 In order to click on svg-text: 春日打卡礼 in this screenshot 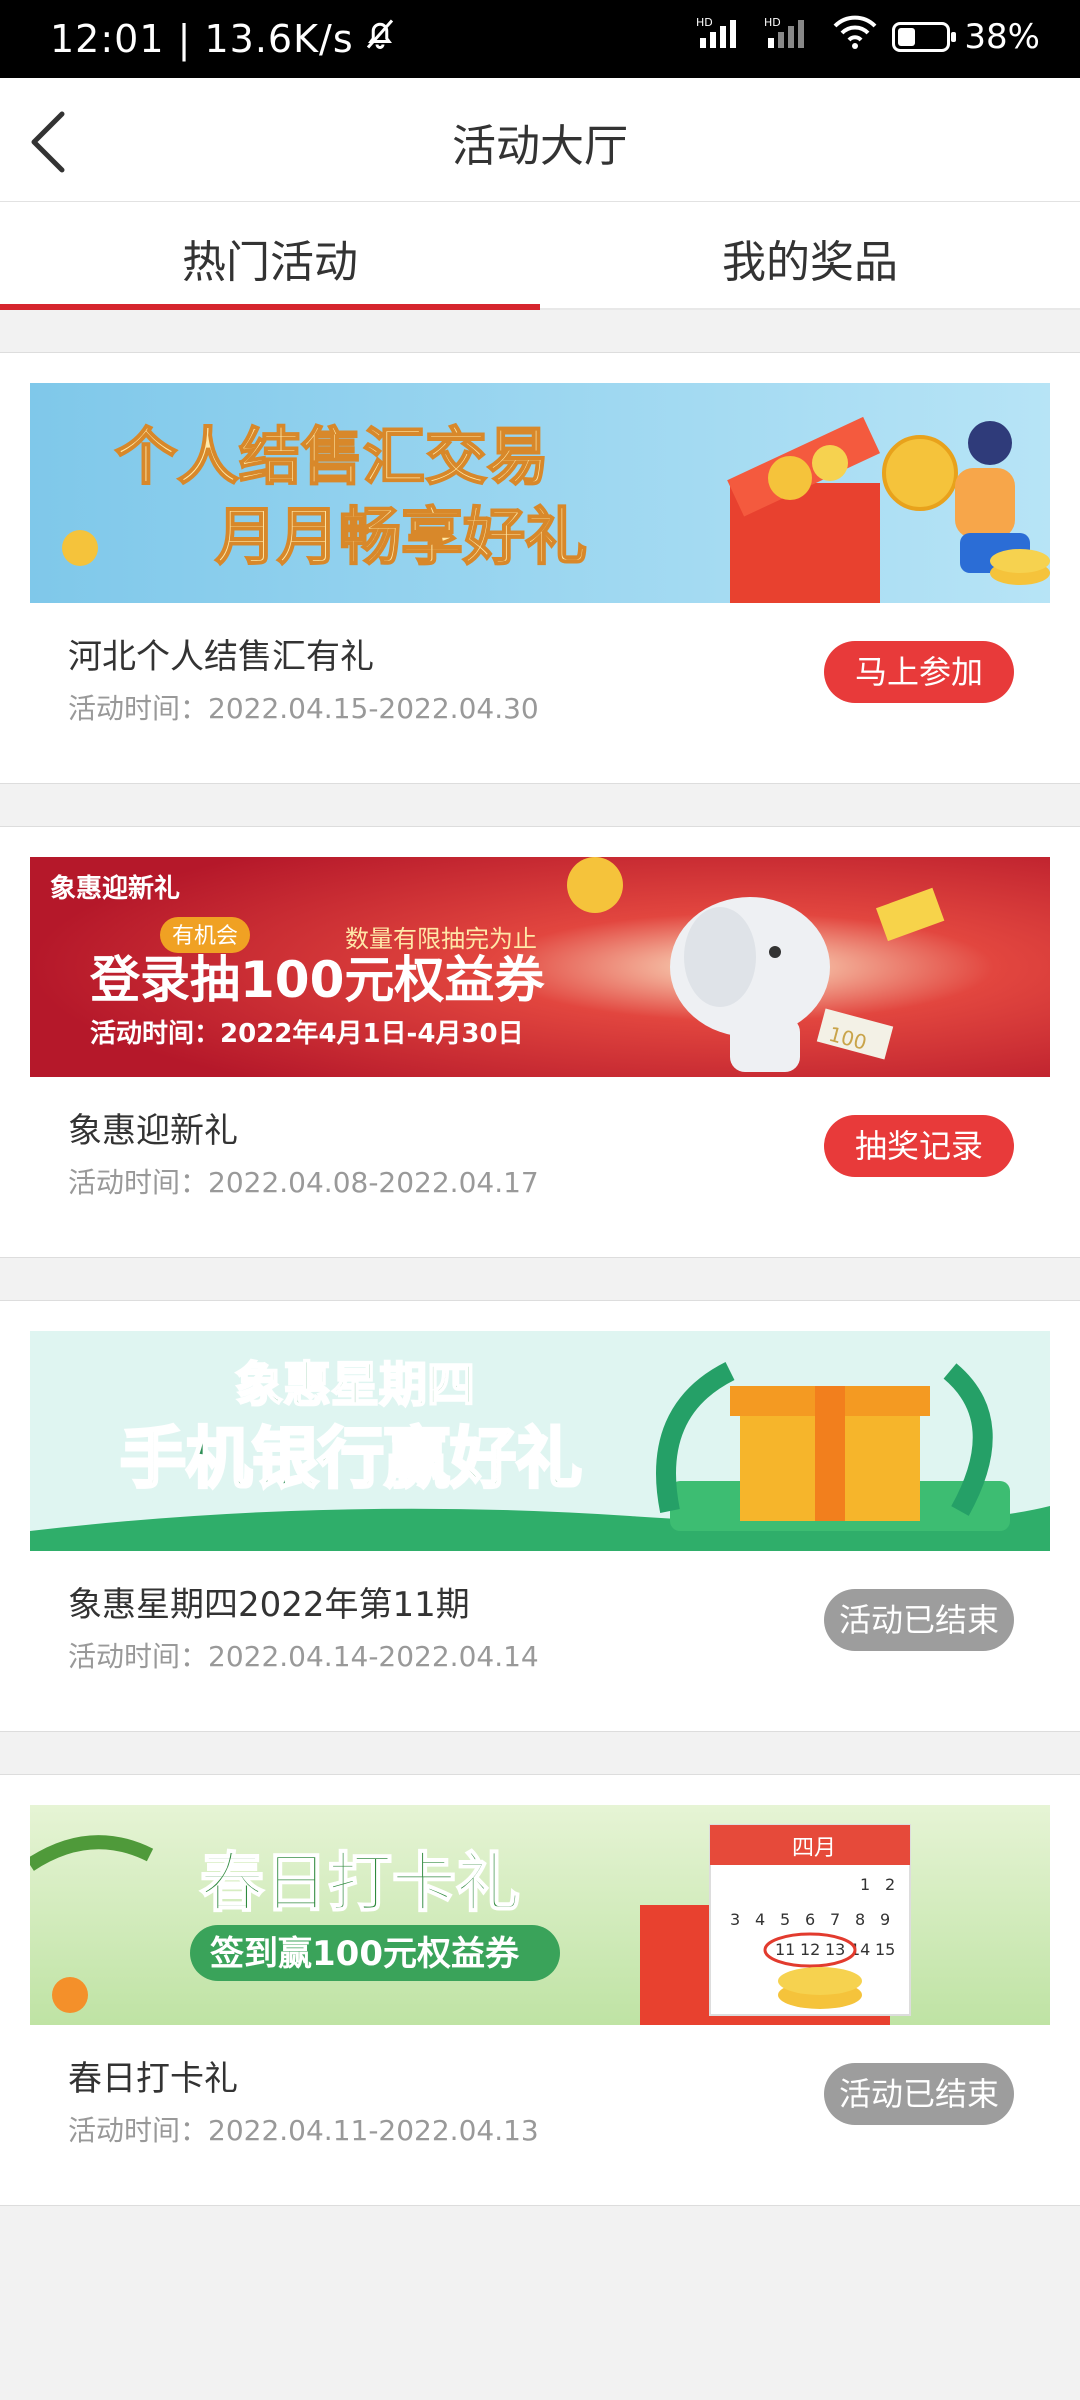, I will do `click(360, 1884)`.